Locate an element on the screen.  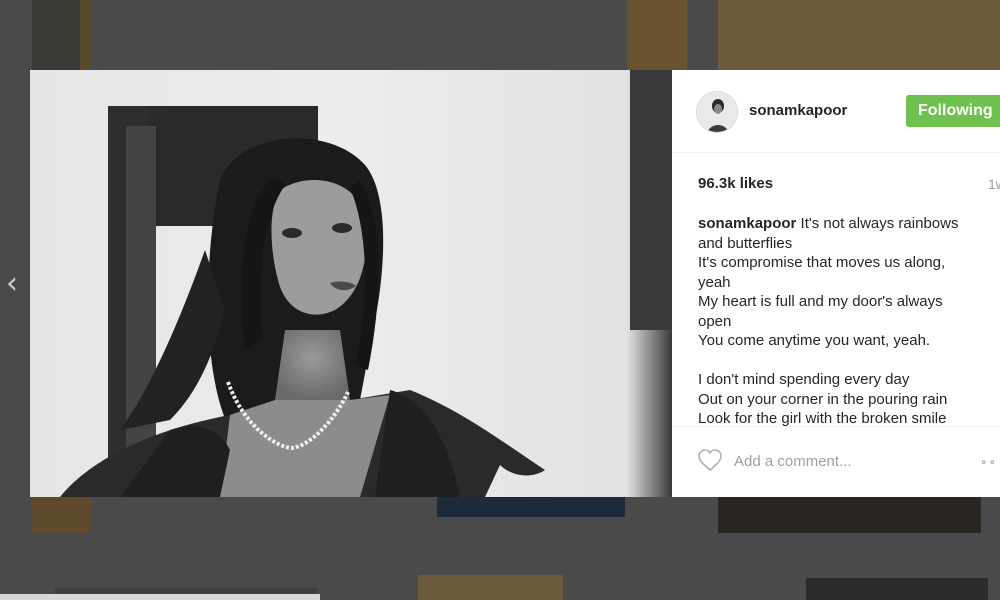
post-timestamp: 1w is located at coordinates (994, 184).